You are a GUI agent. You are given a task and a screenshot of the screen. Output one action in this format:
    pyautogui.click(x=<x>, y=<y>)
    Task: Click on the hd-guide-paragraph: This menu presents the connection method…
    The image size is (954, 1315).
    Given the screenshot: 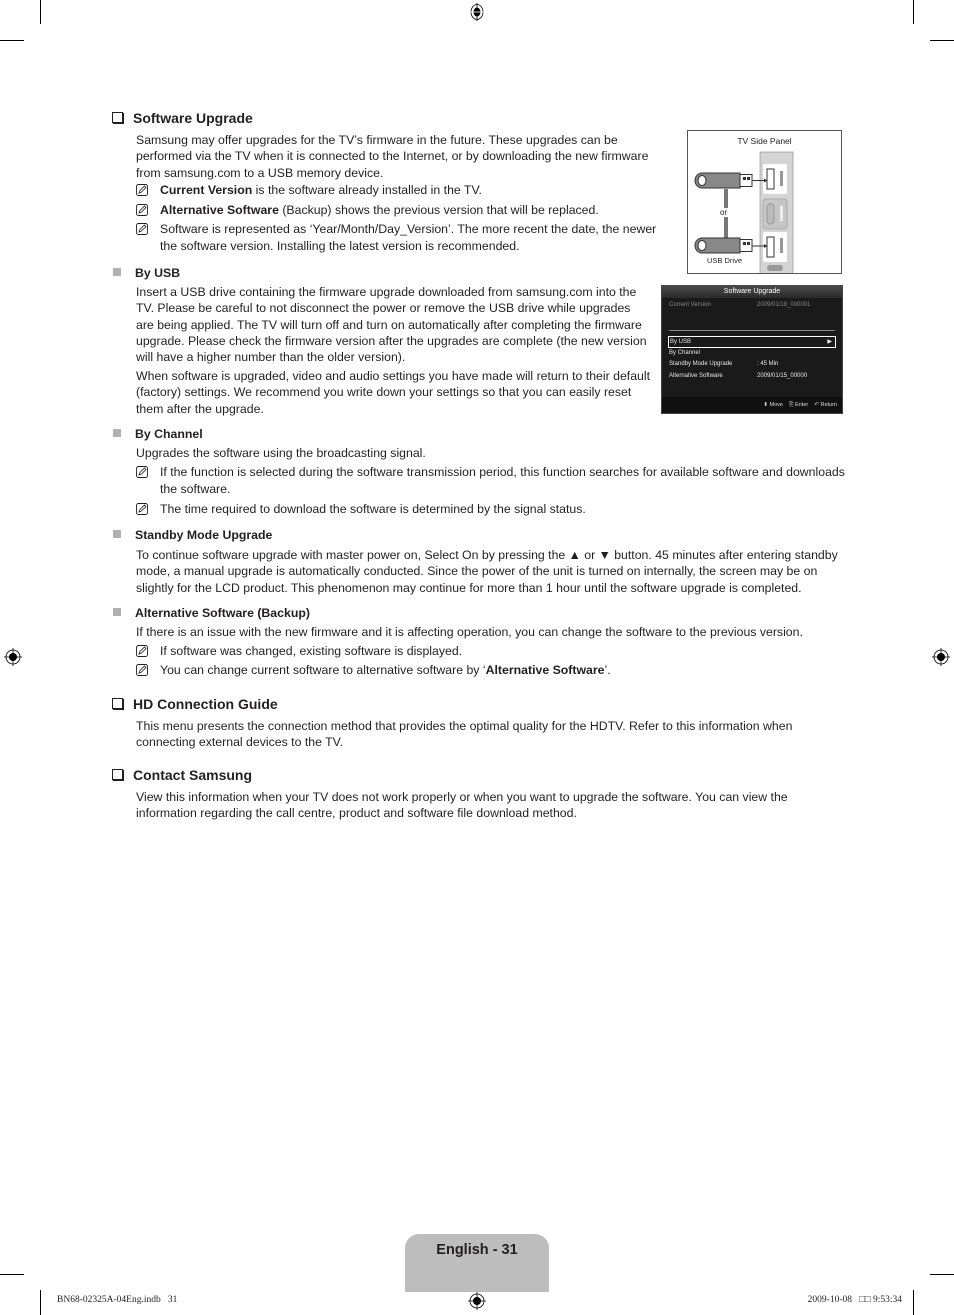 What is the action you would take?
    pyautogui.click(x=464, y=734)
    